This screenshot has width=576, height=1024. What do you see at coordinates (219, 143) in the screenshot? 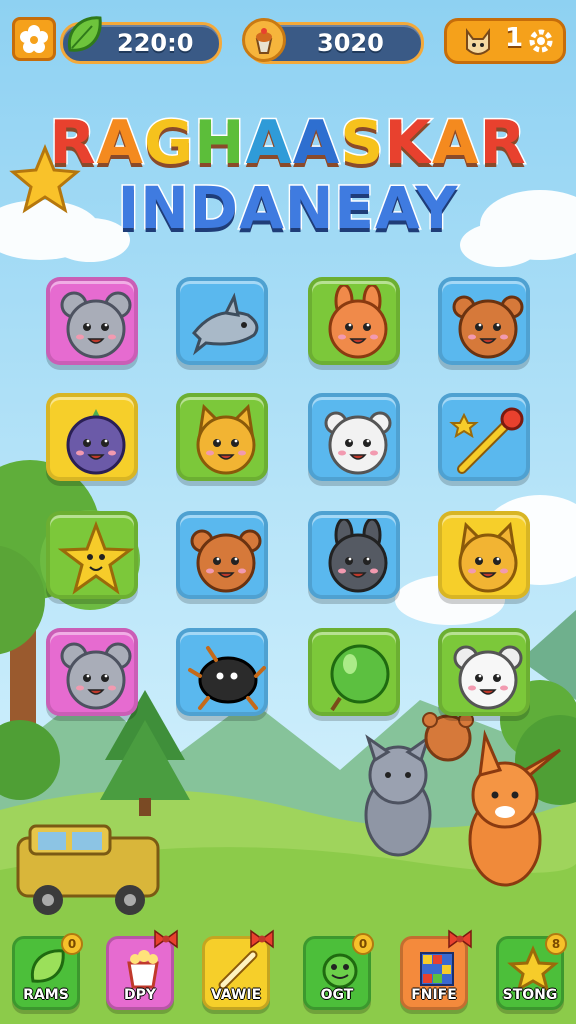
I see `title-letter: H` at bounding box center [219, 143].